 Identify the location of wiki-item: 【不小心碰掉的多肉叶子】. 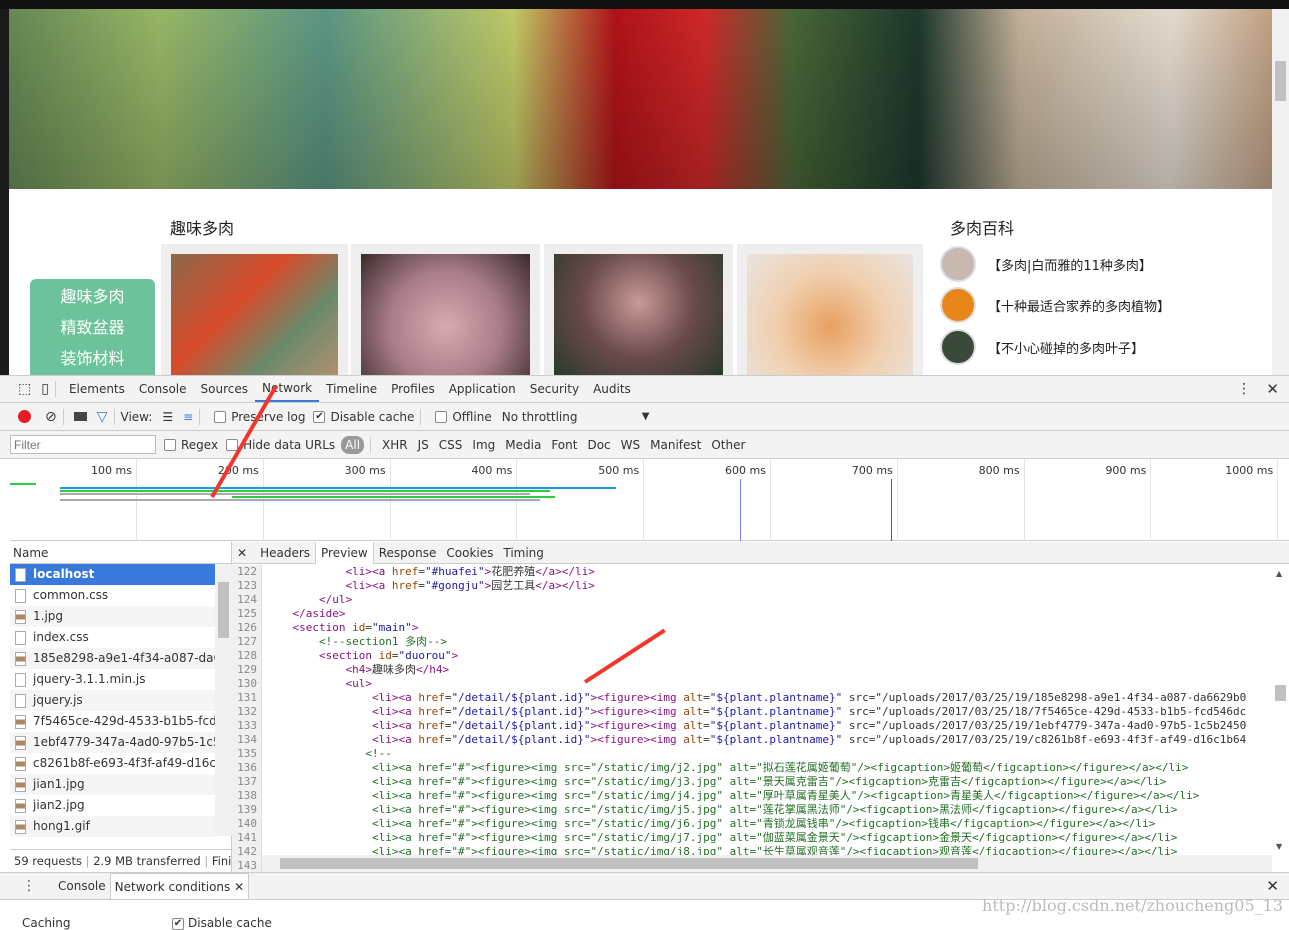
(1042, 347).